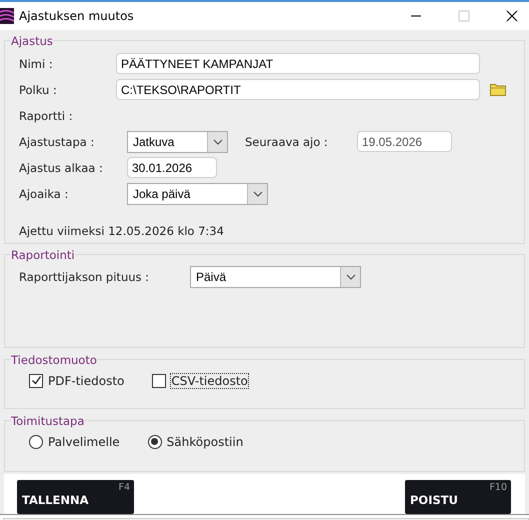 This screenshot has height=520, width=529. Describe the element at coordinates (498, 89) in the screenshot. I see `folder-icon` at that location.